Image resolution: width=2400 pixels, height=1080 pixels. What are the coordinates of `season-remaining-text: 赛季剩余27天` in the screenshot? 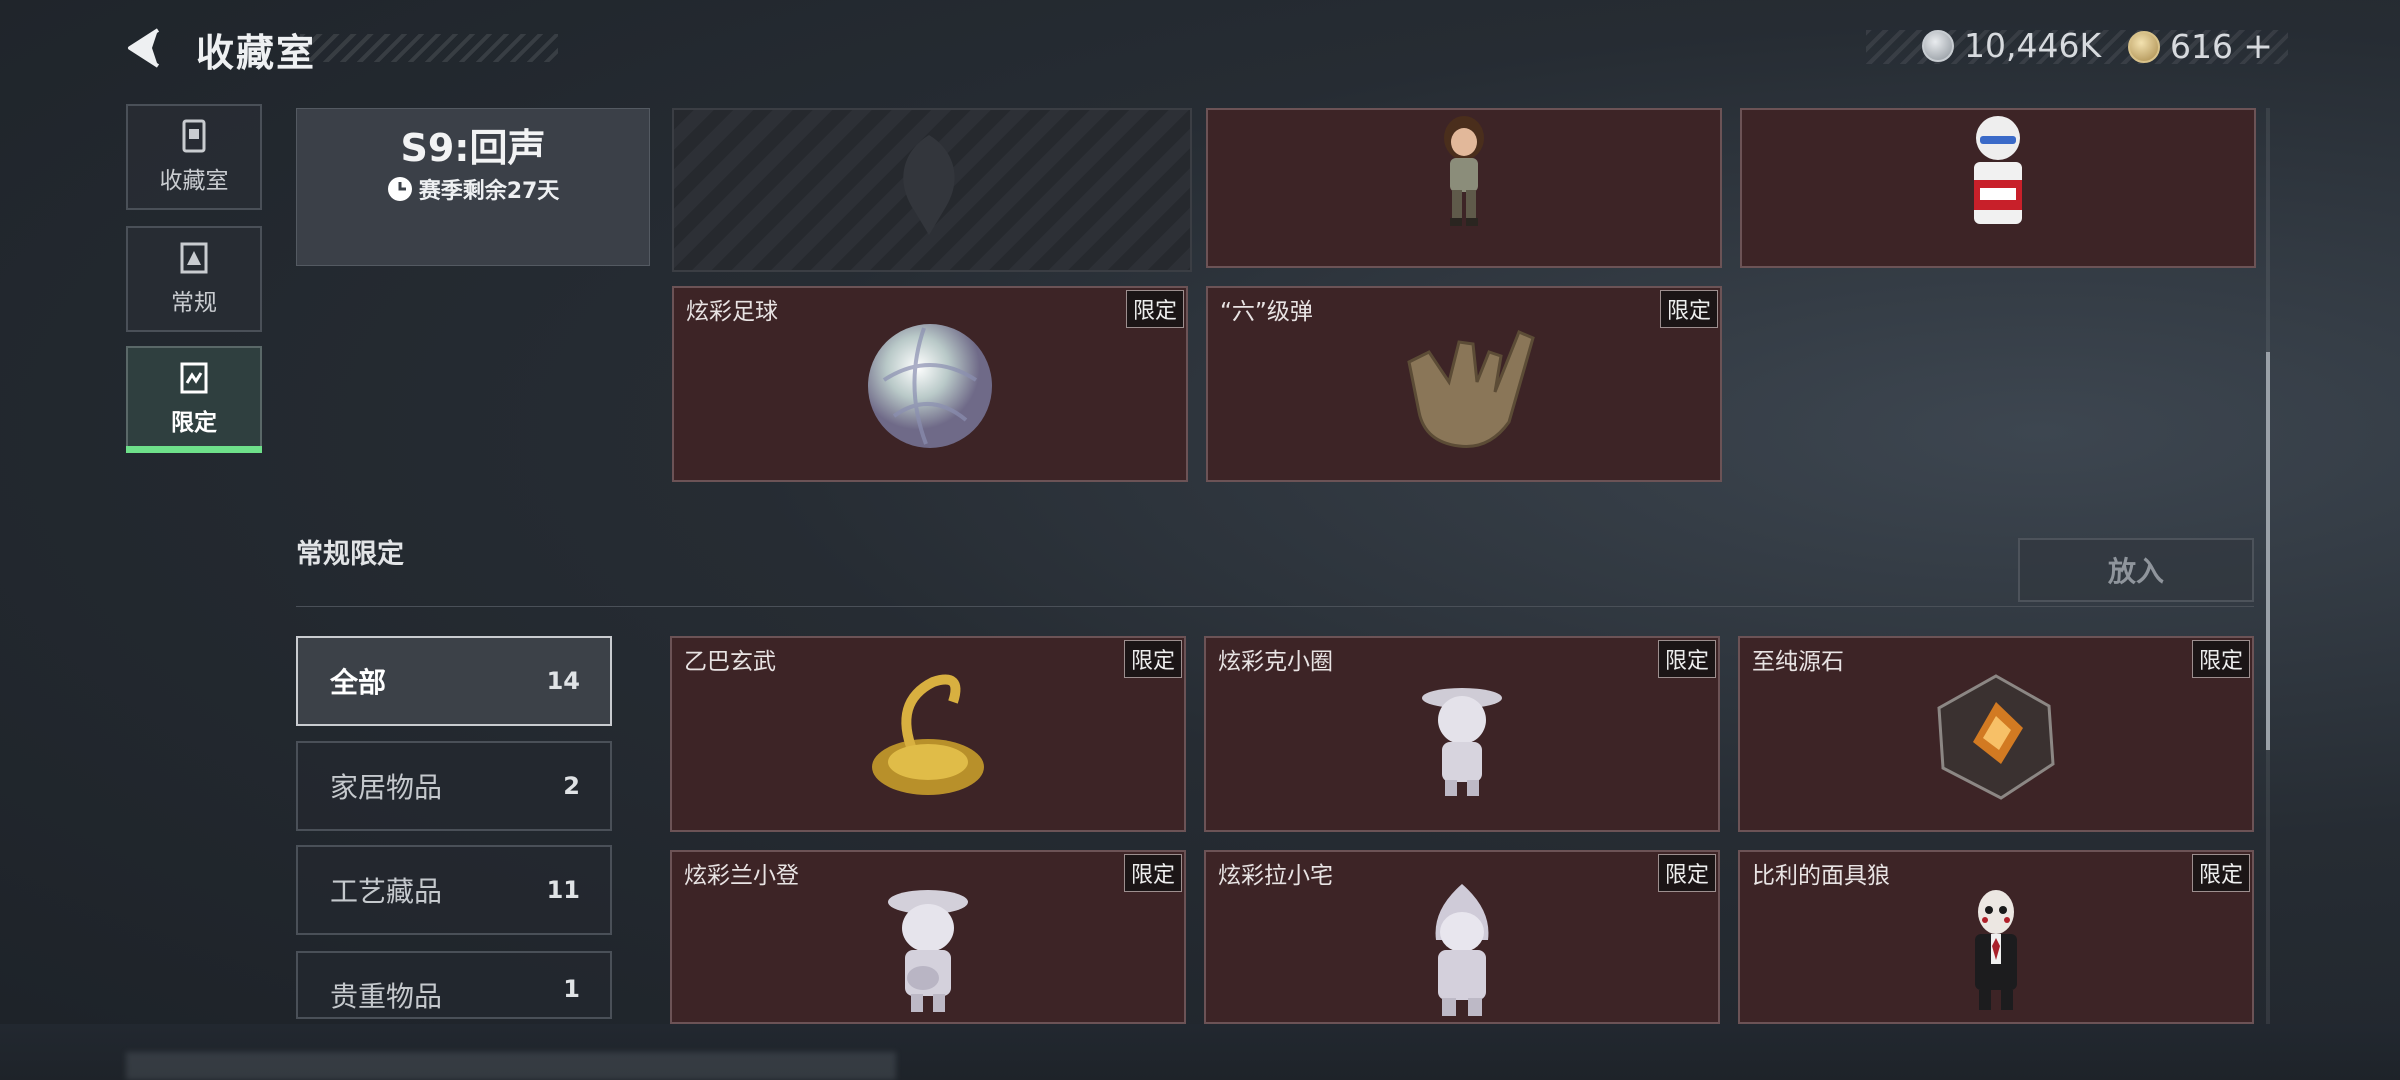 It's located at (489, 191).